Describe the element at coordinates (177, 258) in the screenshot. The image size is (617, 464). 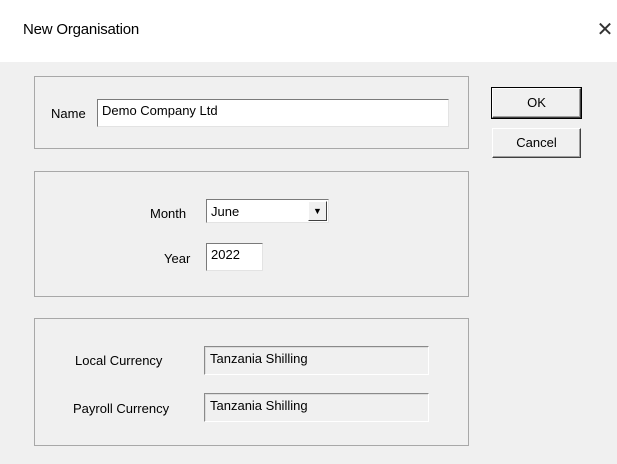
I see `year-label: Year` at that location.